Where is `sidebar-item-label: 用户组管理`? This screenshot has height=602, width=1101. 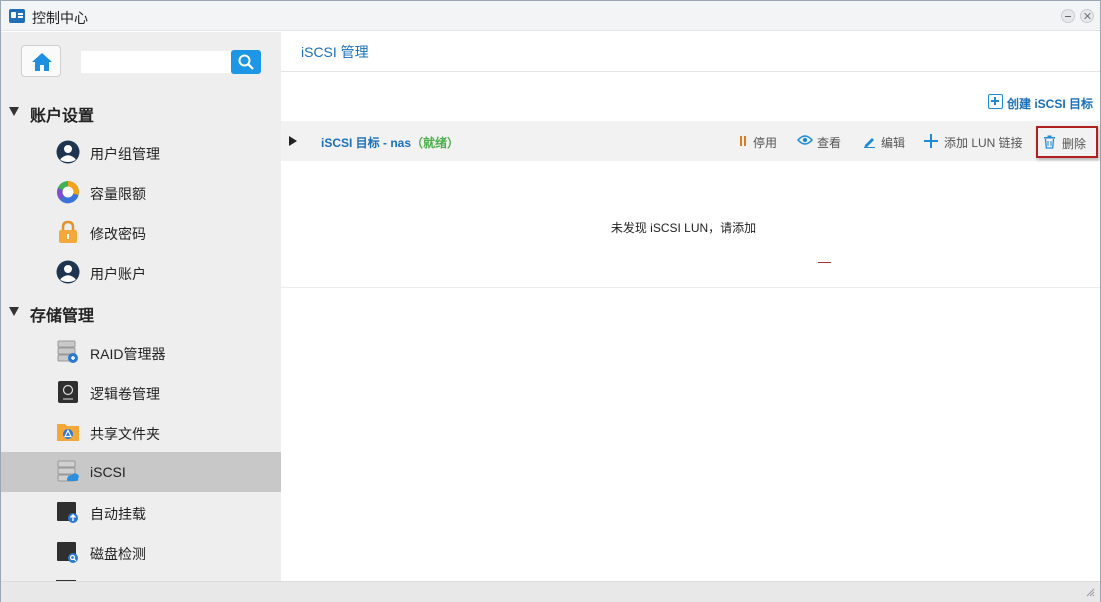 sidebar-item-label: 用户组管理 is located at coordinates (125, 154).